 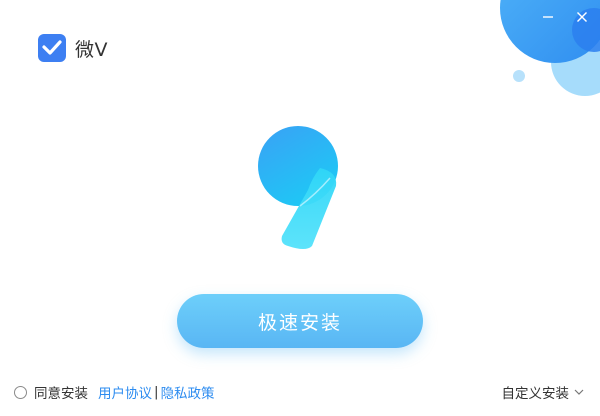 I want to click on close-icon, so click(x=582, y=17).